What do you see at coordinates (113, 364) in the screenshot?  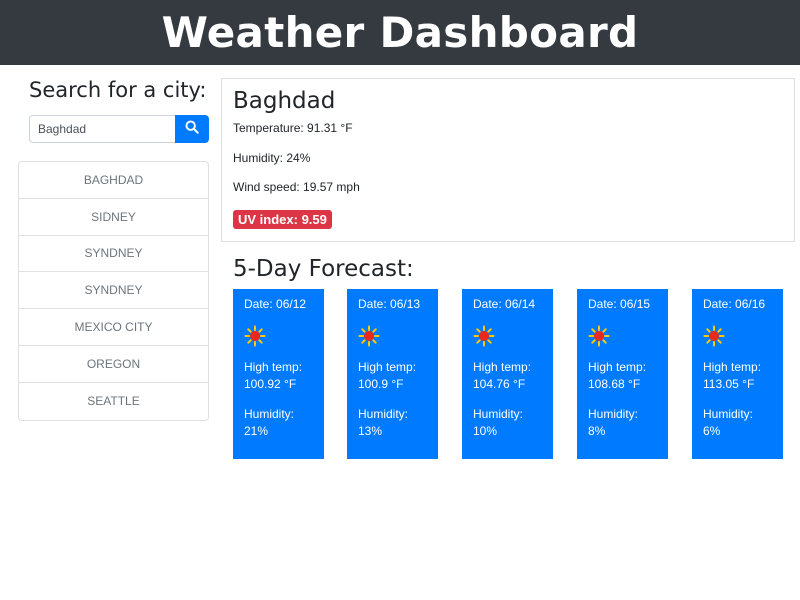 I see `history-item: OREGON` at bounding box center [113, 364].